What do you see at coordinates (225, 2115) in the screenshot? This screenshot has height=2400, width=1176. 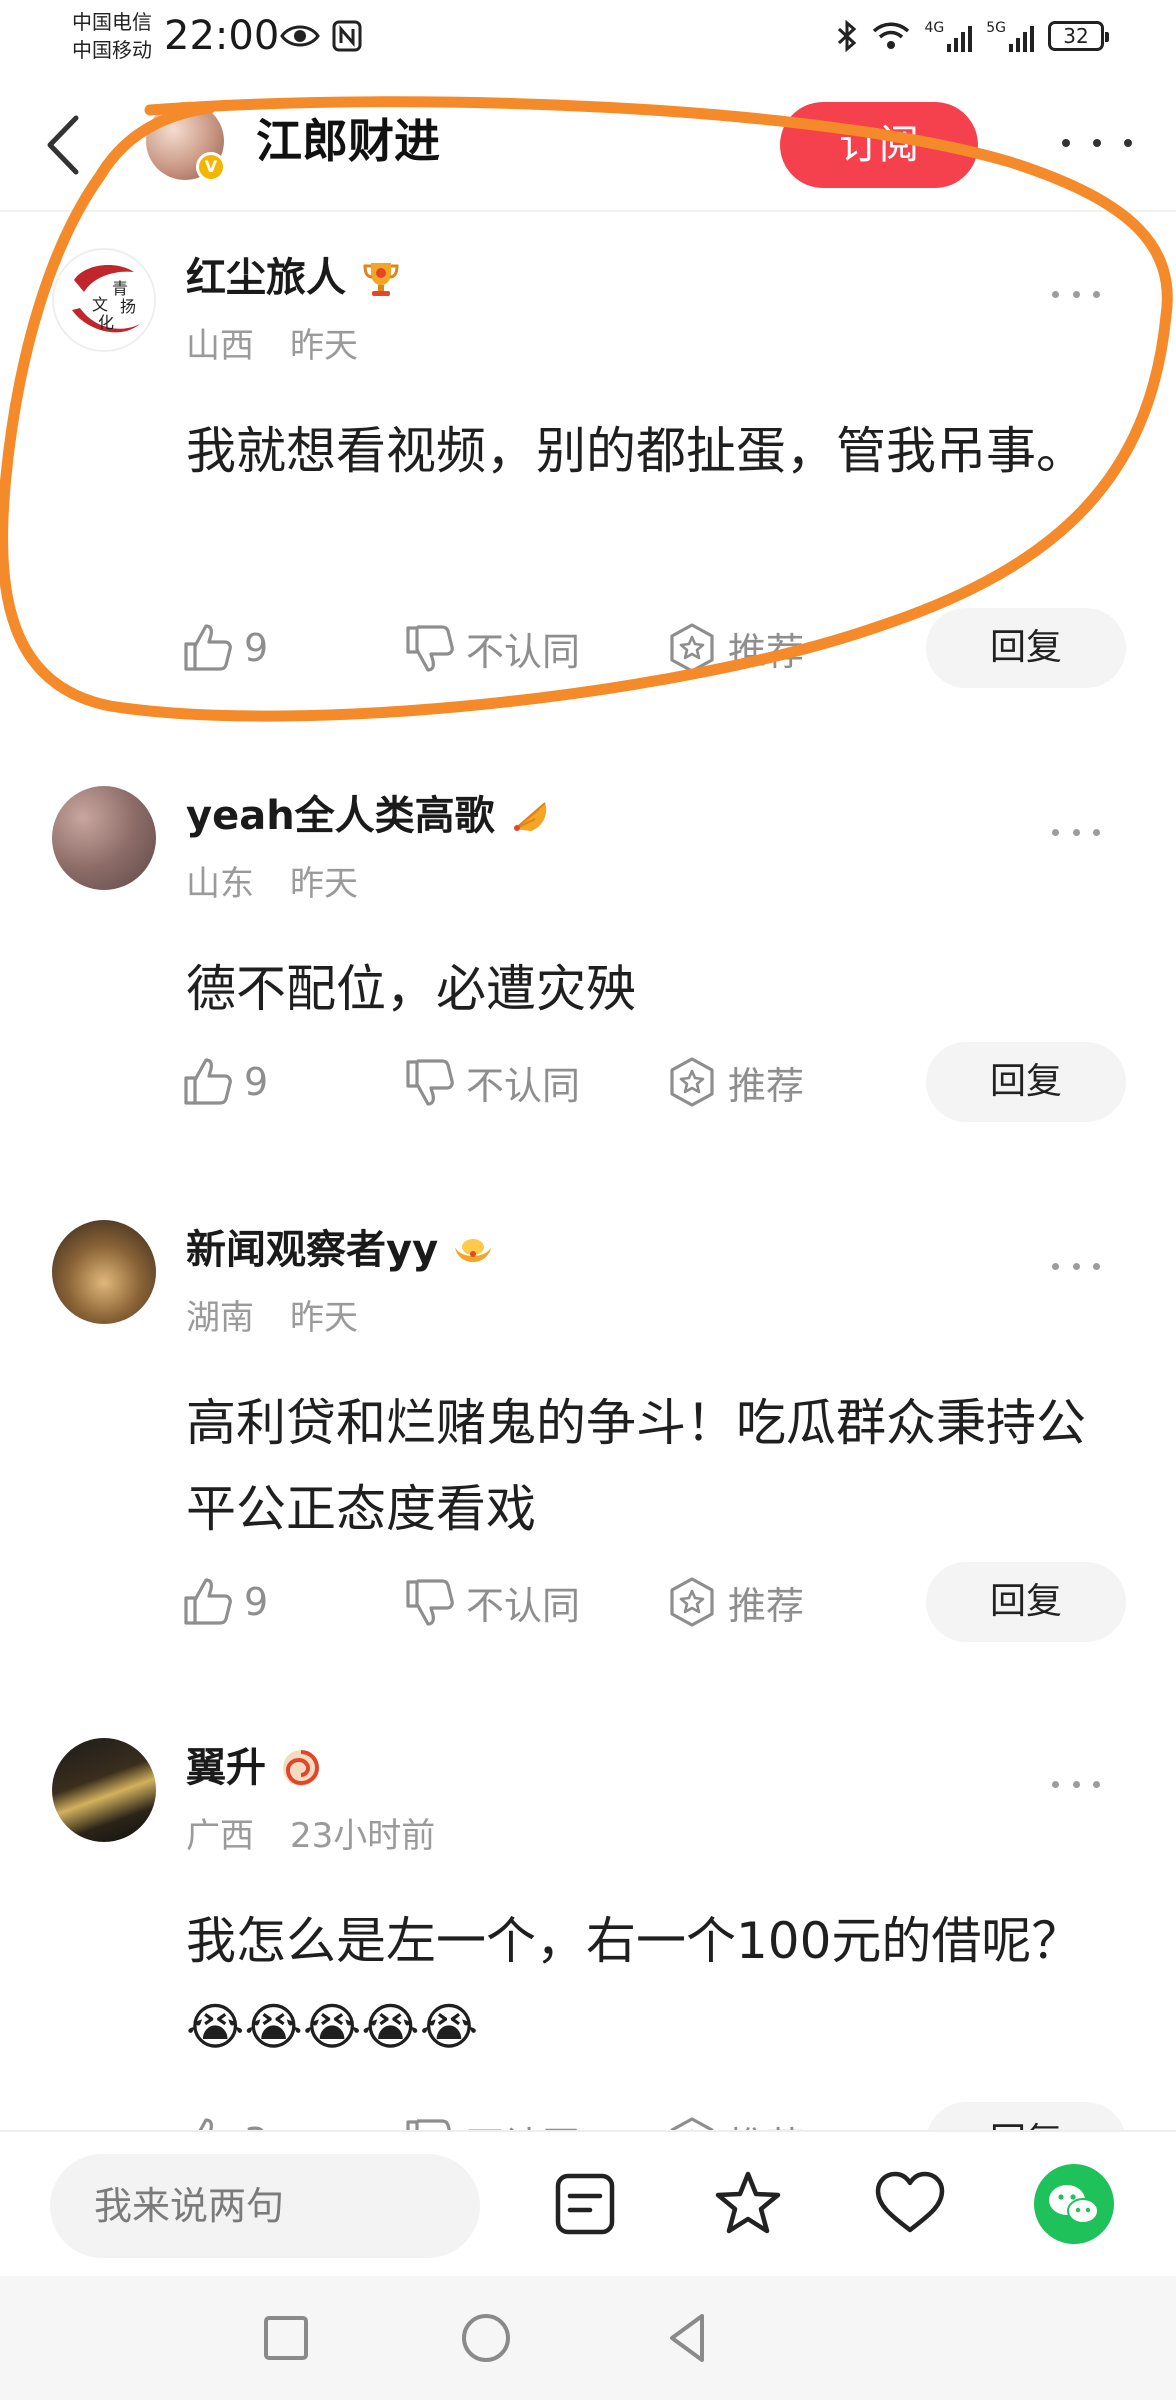 I see `like-button: 3` at bounding box center [225, 2115].